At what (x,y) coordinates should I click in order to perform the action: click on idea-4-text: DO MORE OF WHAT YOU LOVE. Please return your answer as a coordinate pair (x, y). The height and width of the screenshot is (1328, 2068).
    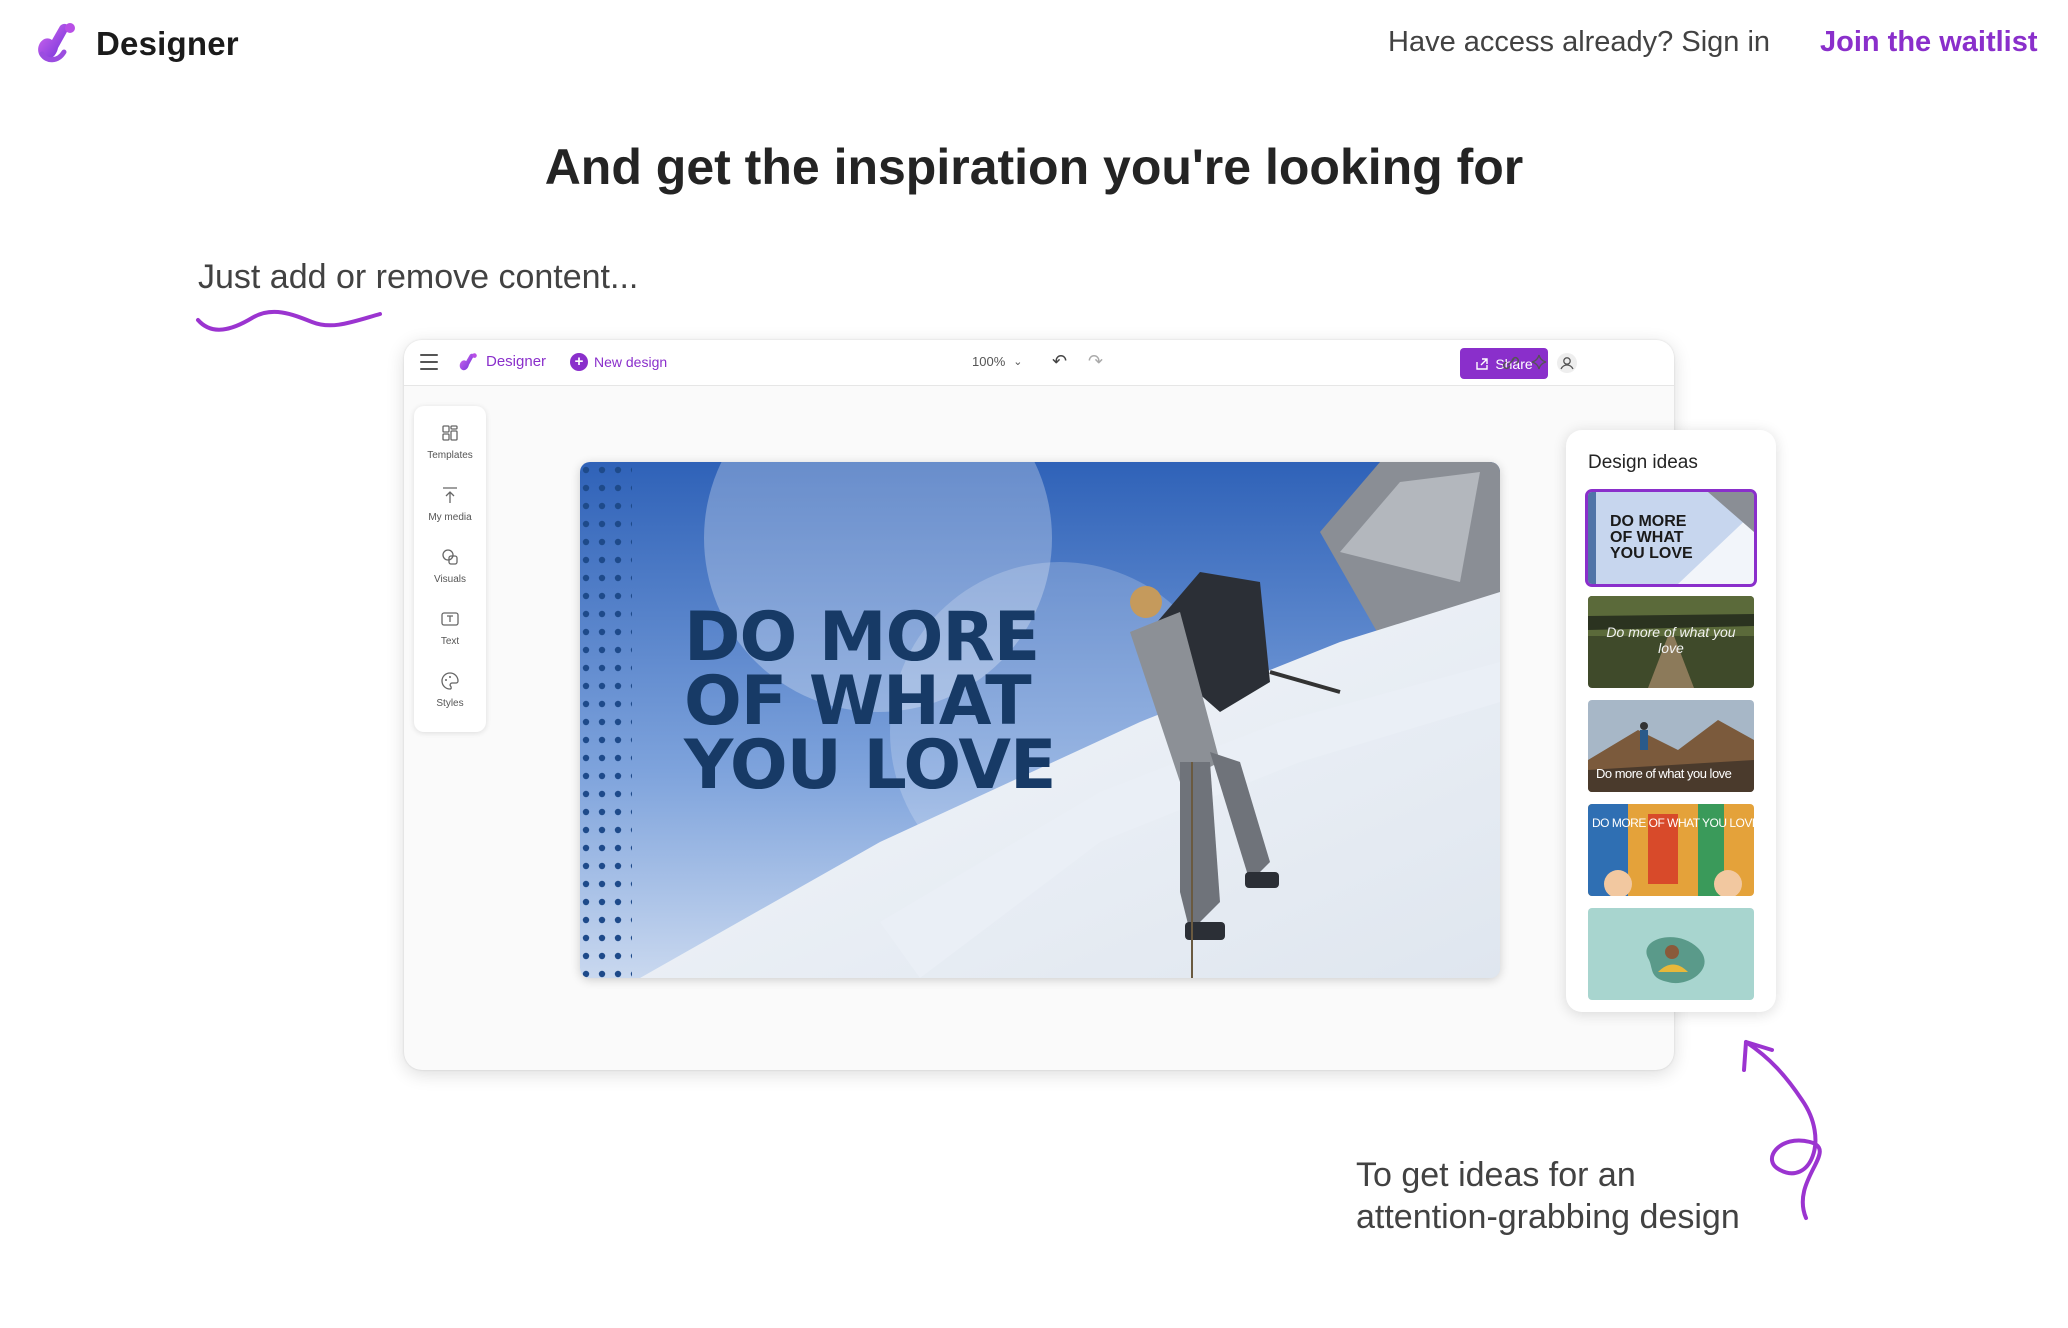
    Looking at the image, I should click on (1673, 823).